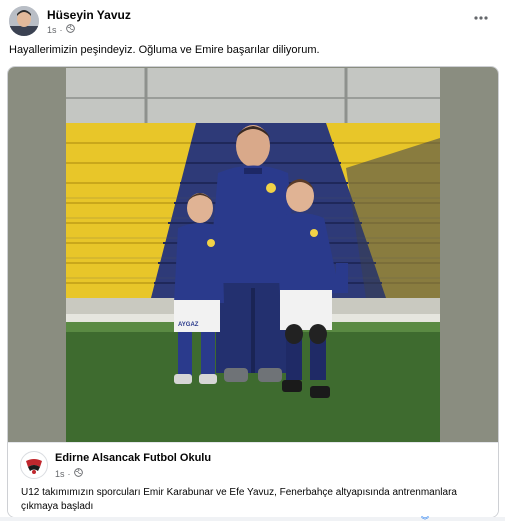  What do you see at coordinates (188, 325) in the screenshot?
I see `shirt-sponsor-text: AYGAZ` at bounding box center [188, 325].